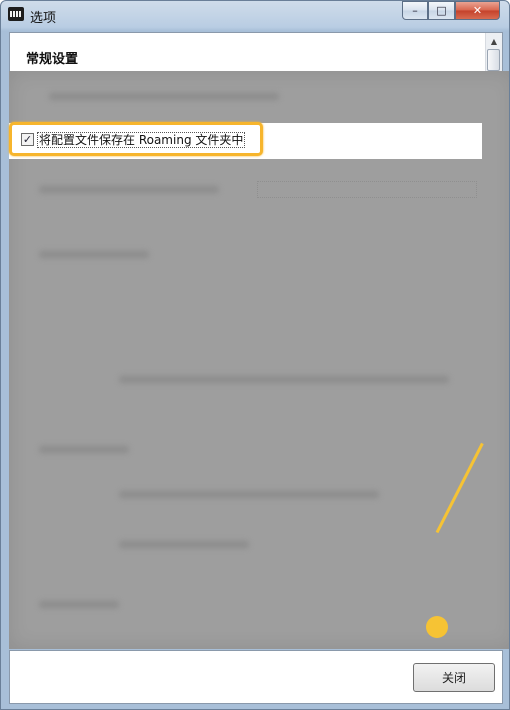 This screenshot has height=710, width=510. I want to click on maximize-button: □, so click(441, 10).